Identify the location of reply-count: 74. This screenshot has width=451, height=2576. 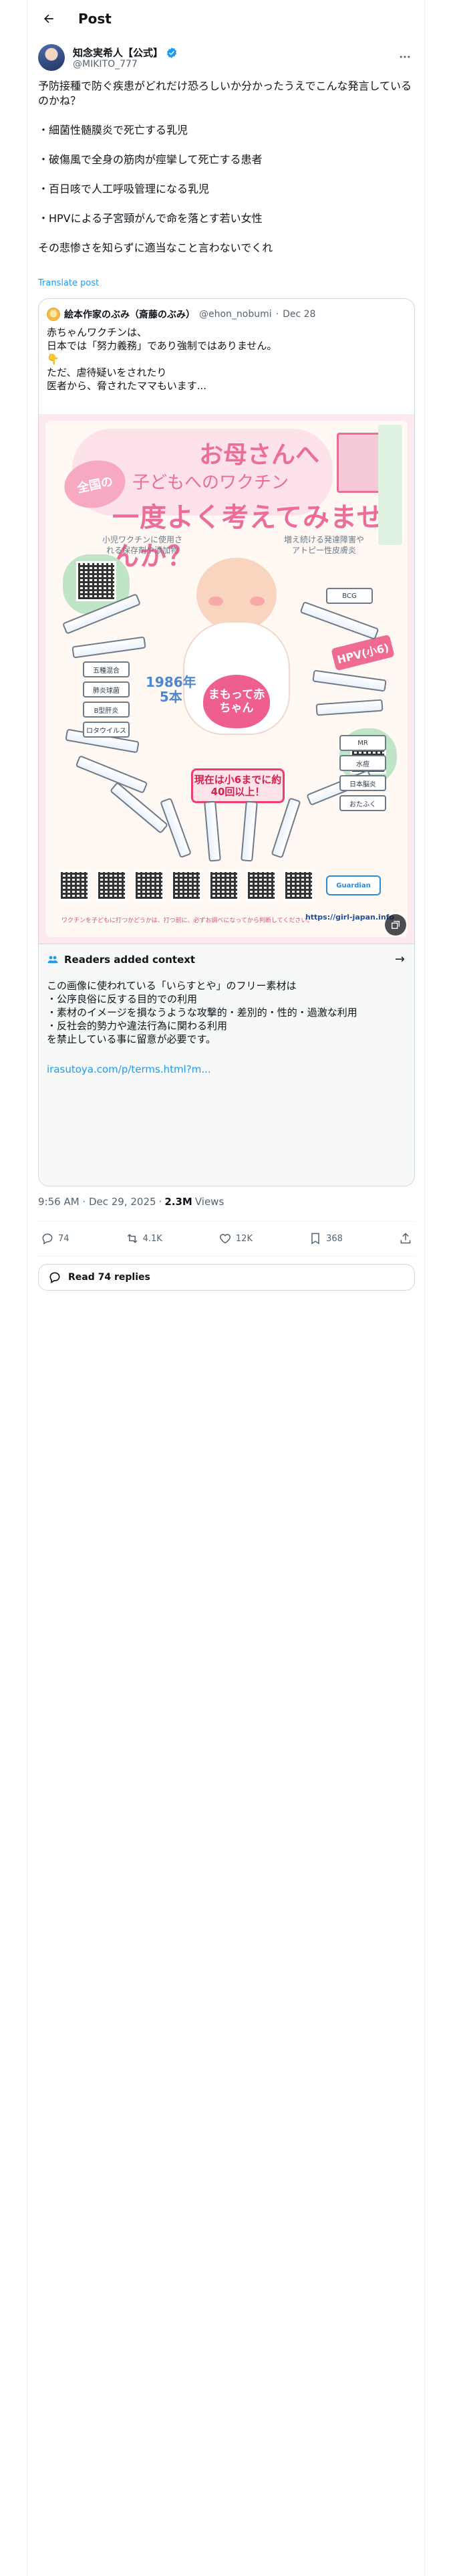
(63, 1238).